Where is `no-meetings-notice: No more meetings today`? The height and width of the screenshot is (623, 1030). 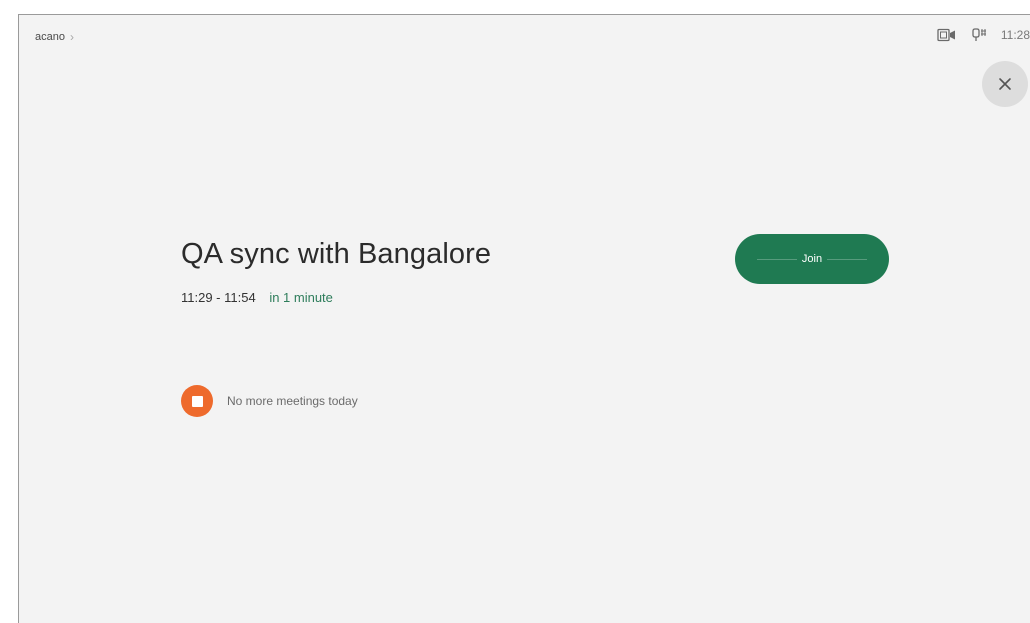
no-meetings-notice: No more meetings today is located at coordinates (269, 401).